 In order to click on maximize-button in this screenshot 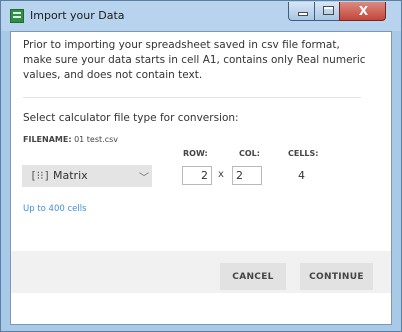, I will do `click(327, 11)`.